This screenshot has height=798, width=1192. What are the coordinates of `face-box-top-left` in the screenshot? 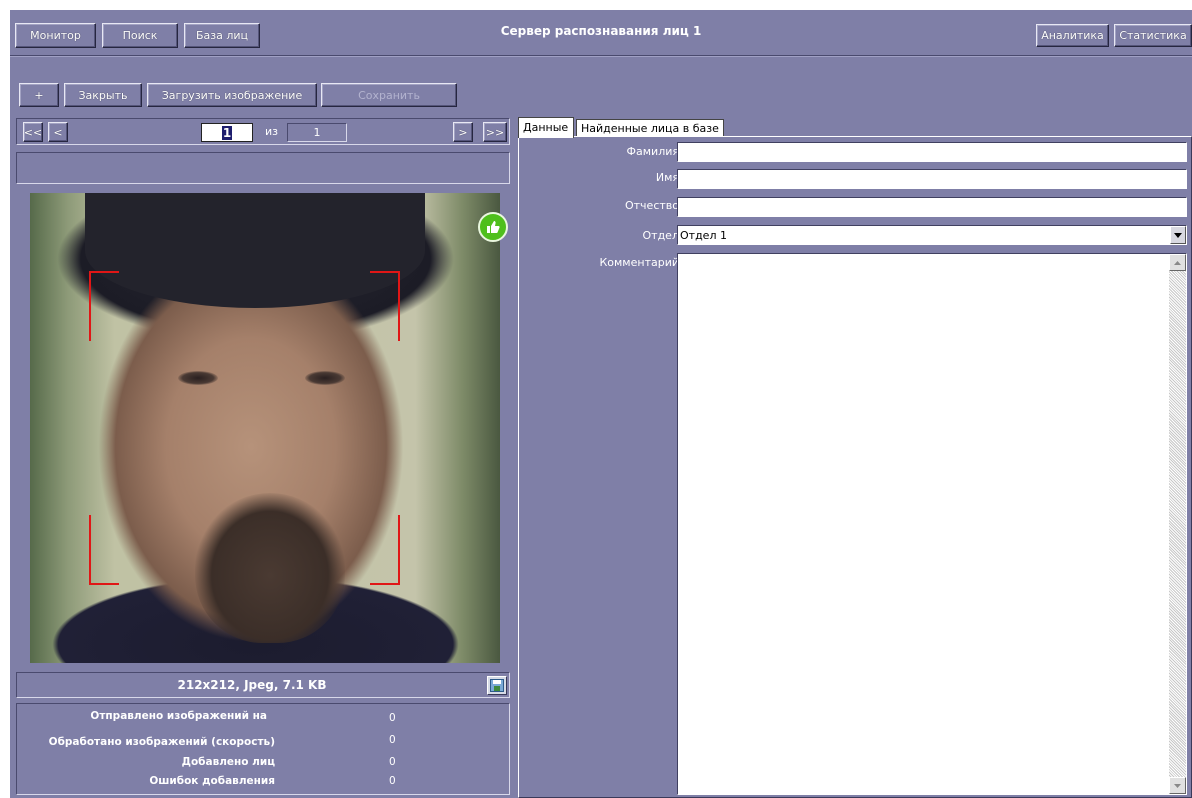 It's located at (104, 306).